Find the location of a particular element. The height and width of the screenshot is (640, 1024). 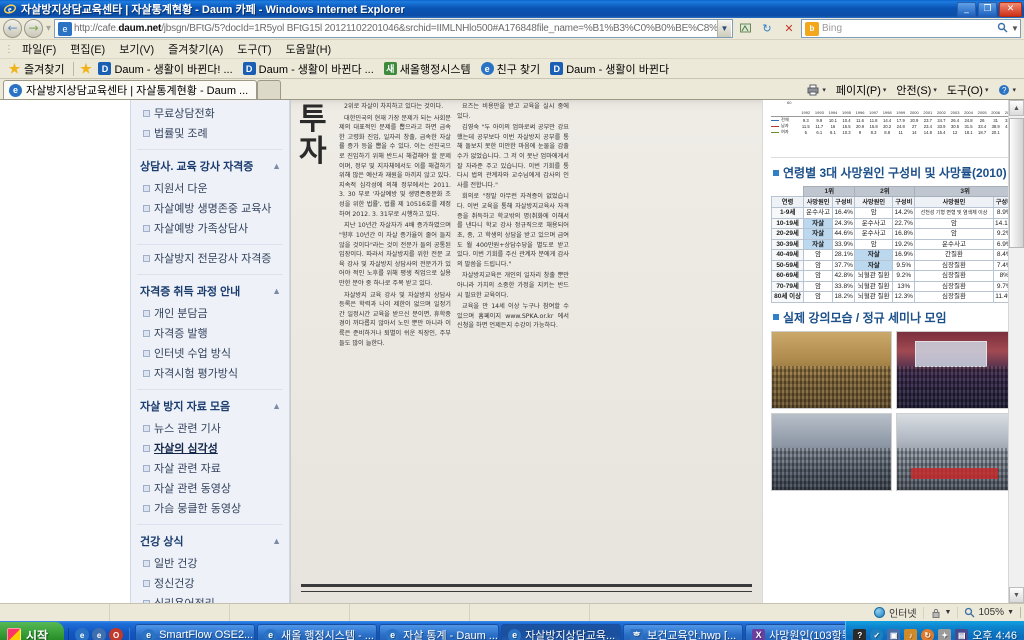

sidebar-group-header: 상담사. 교육 강사 자격증 ▲ is located at coordinates (210, 165).